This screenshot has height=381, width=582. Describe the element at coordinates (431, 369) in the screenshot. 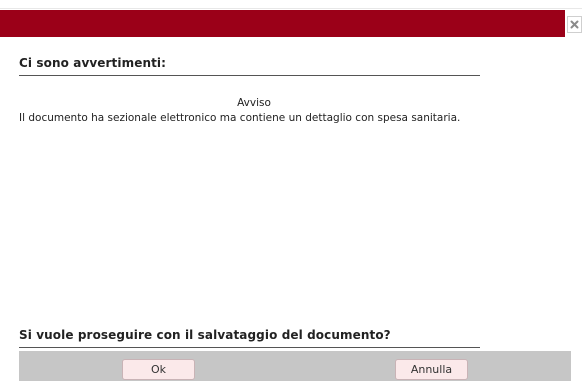

I see `cancel-button: Annulla` at that location.